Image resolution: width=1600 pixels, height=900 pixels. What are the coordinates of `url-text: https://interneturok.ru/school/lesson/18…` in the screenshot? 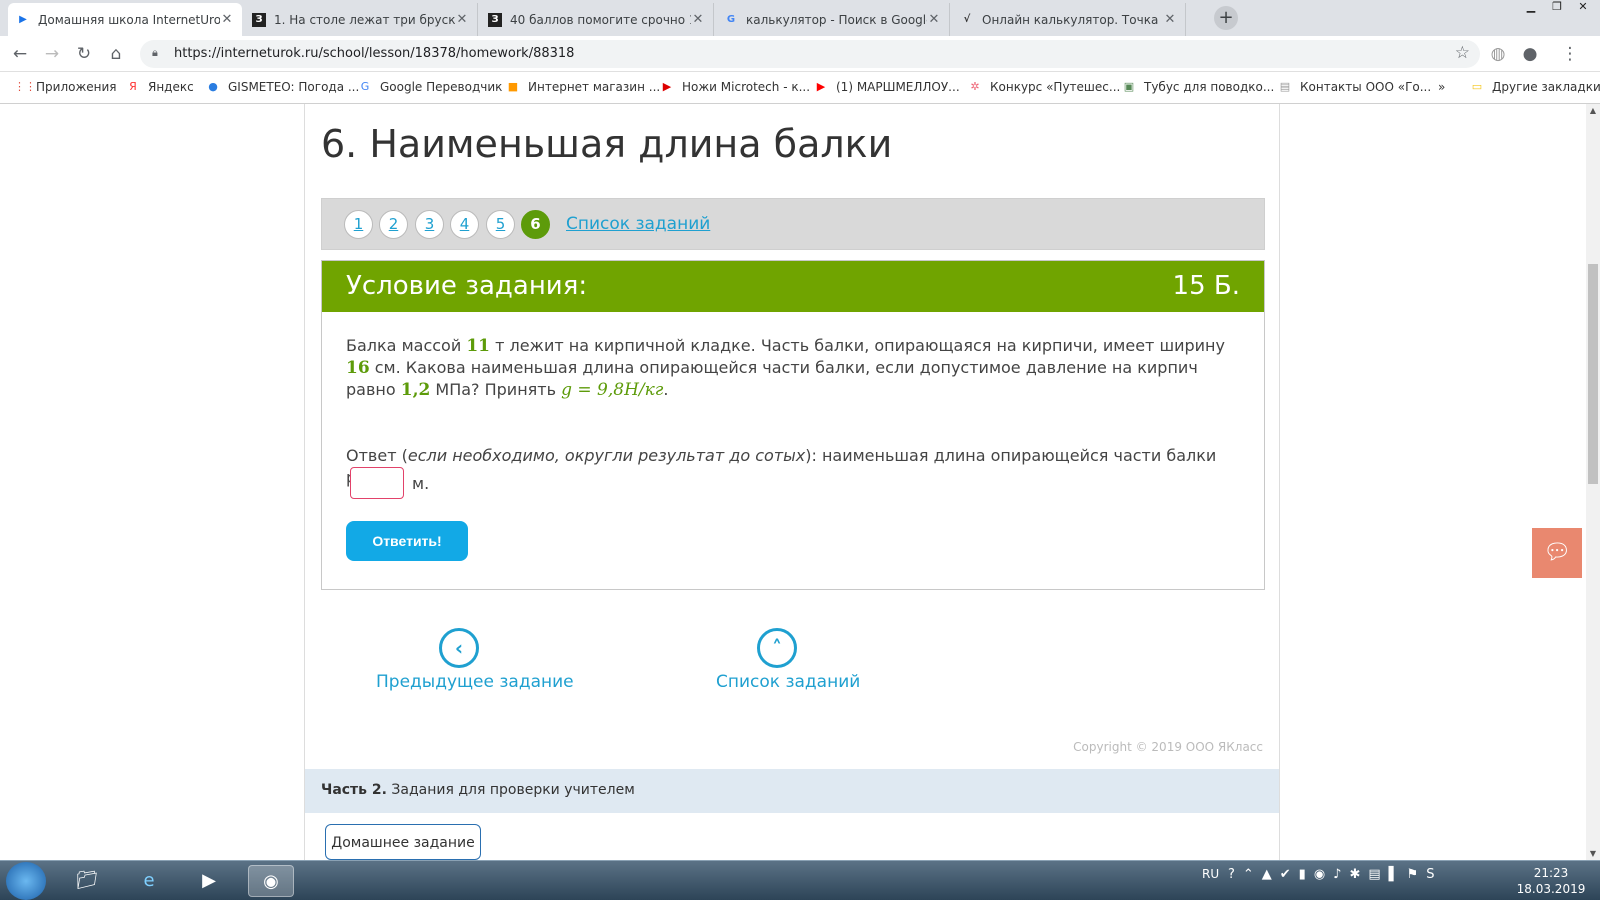 It's located at (374, 53).